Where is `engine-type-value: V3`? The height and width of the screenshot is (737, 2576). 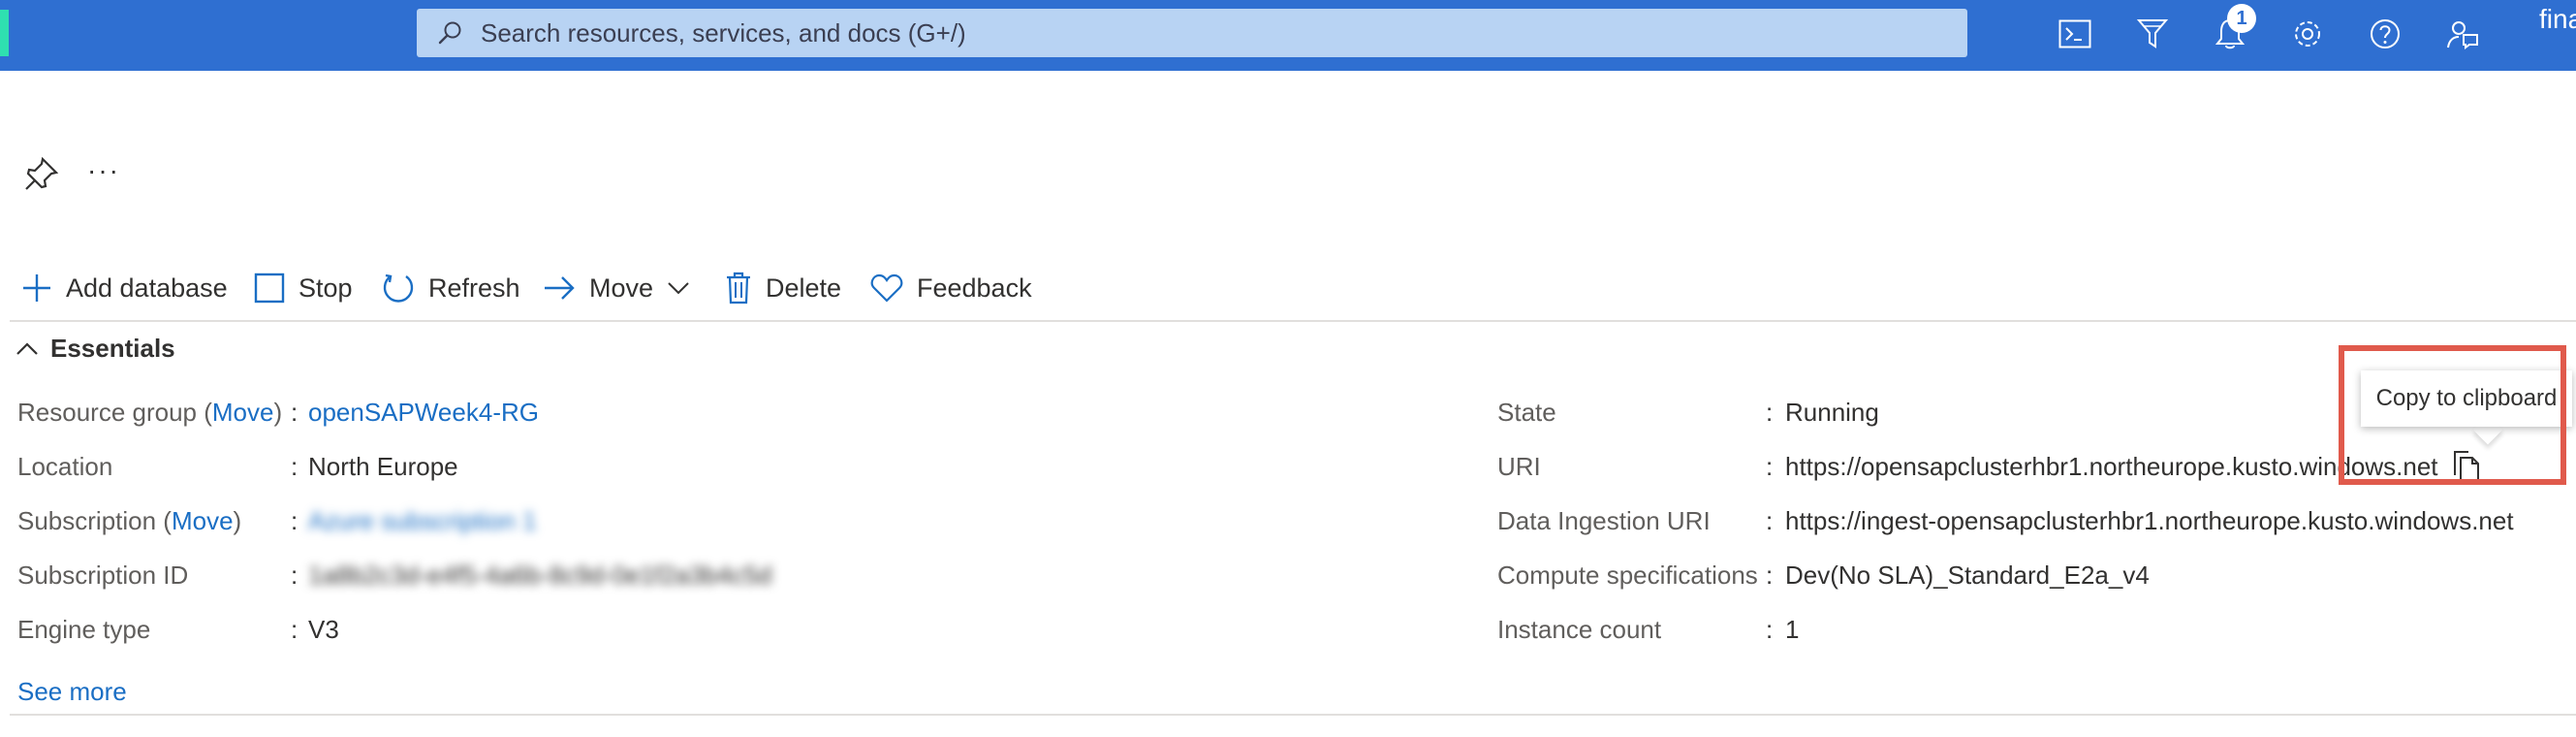
engine-type-value: V3 is located at coordinates (323, 629).